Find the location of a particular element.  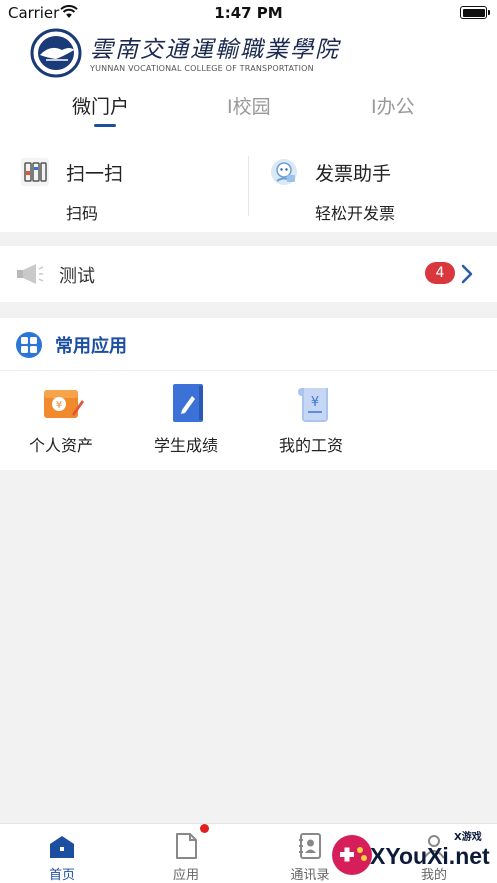

invoice-helper-icon is located at coordinates (284, 172).